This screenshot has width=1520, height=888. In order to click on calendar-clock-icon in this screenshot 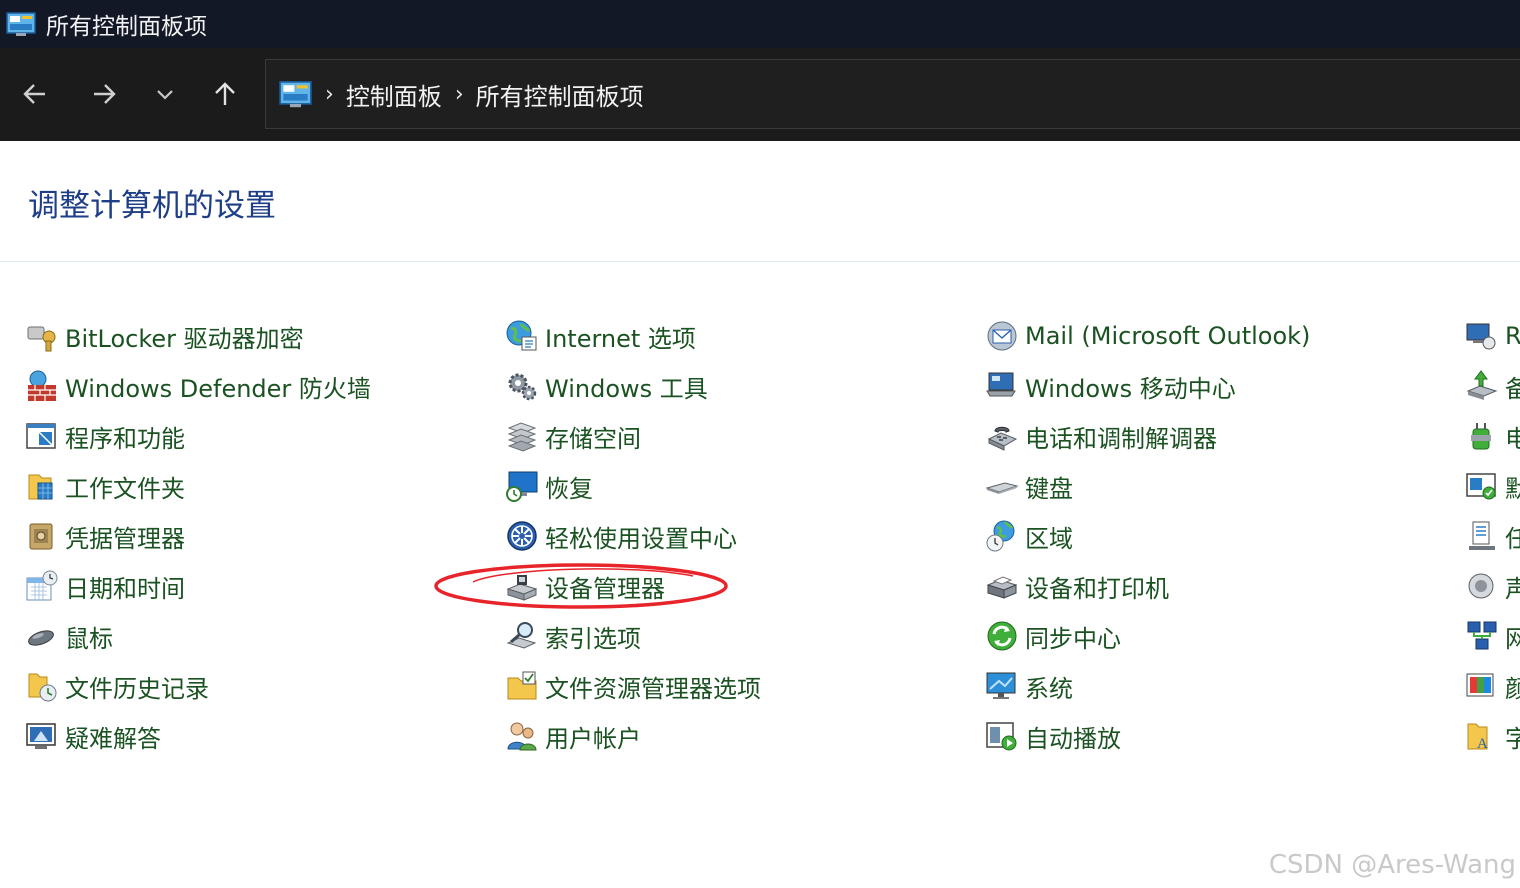, I will do `click(42, 585)`.